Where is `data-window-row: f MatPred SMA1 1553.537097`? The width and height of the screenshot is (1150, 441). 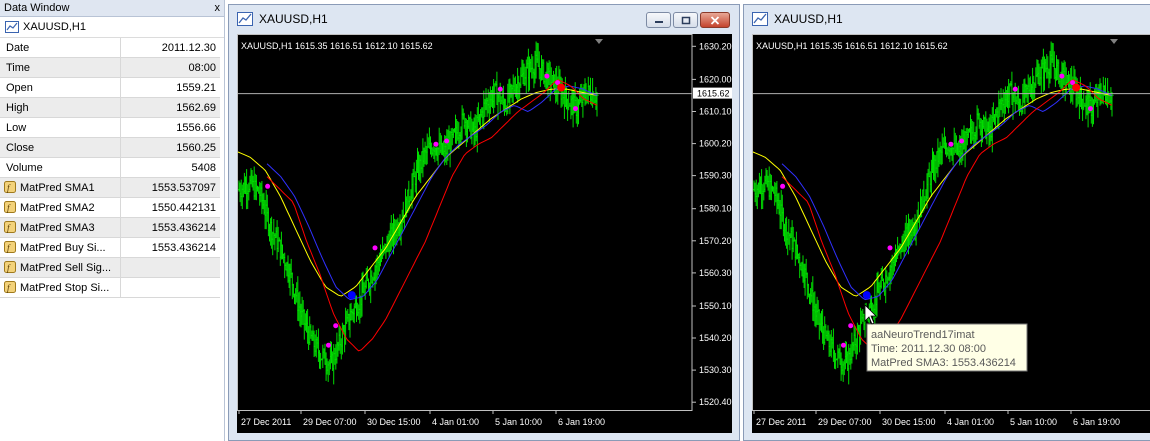
data-window-row: f MatPred SMA1 1553.537097 is located at coordinates (110, 187).